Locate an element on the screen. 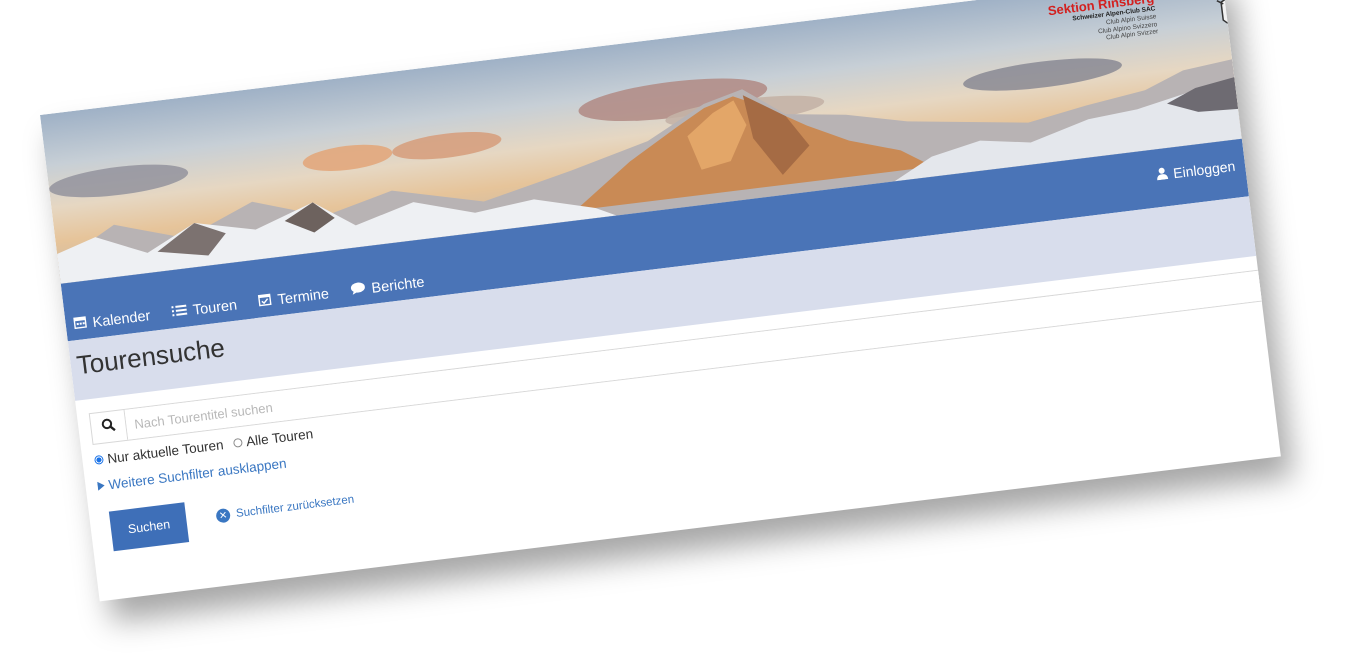 Image resolution: width=1347 pixels, height=658 pixels. list-icon is located at coordinates (179, 312).